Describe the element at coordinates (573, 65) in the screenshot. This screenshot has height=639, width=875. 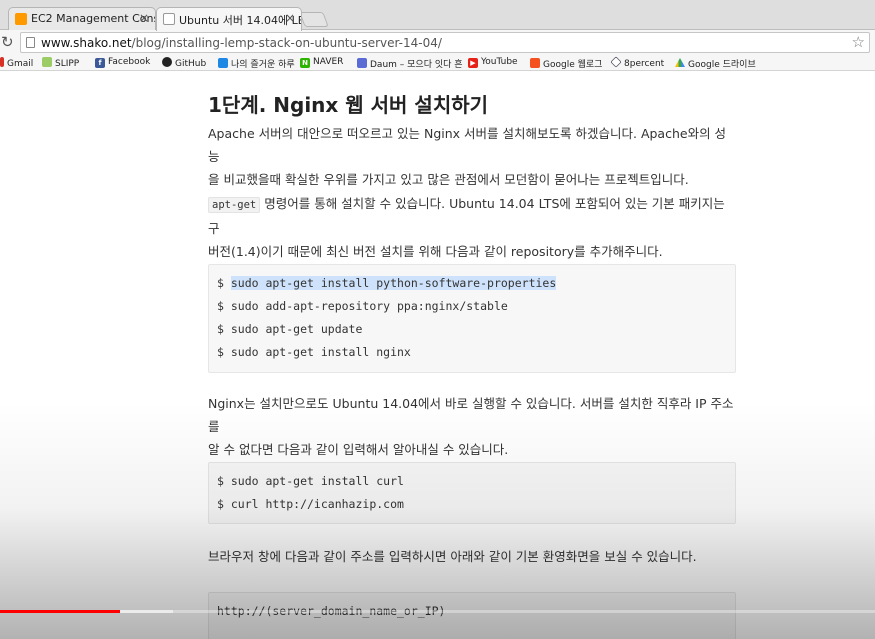
I see `bookmark-label: Google 웹로그` at that location.